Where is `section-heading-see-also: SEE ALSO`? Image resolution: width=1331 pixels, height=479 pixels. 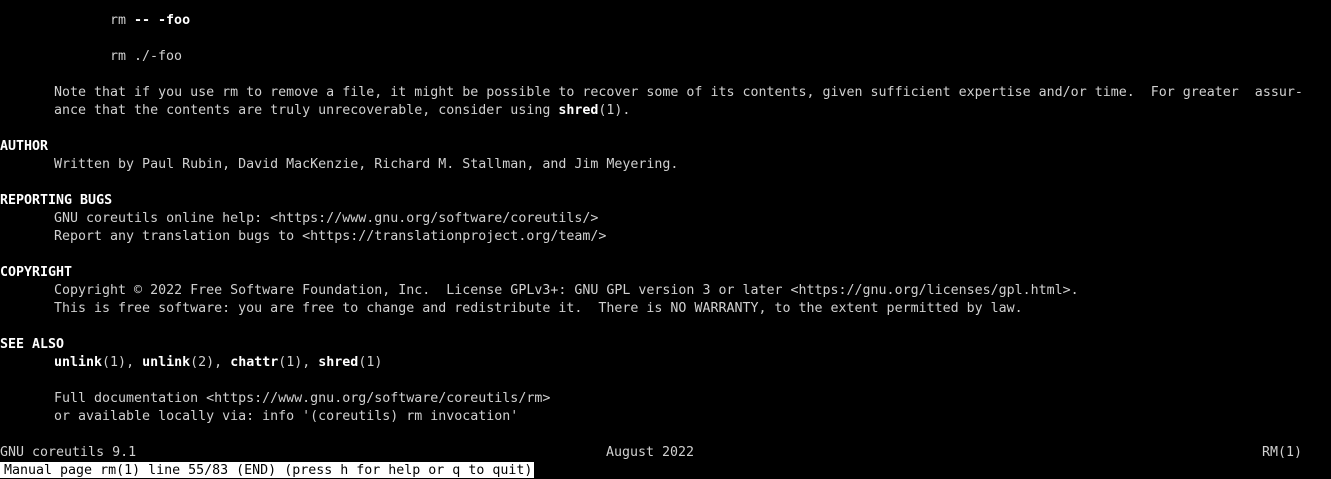
section-heading-see-also: SEE ALSO is located at coordinates (32, 344).